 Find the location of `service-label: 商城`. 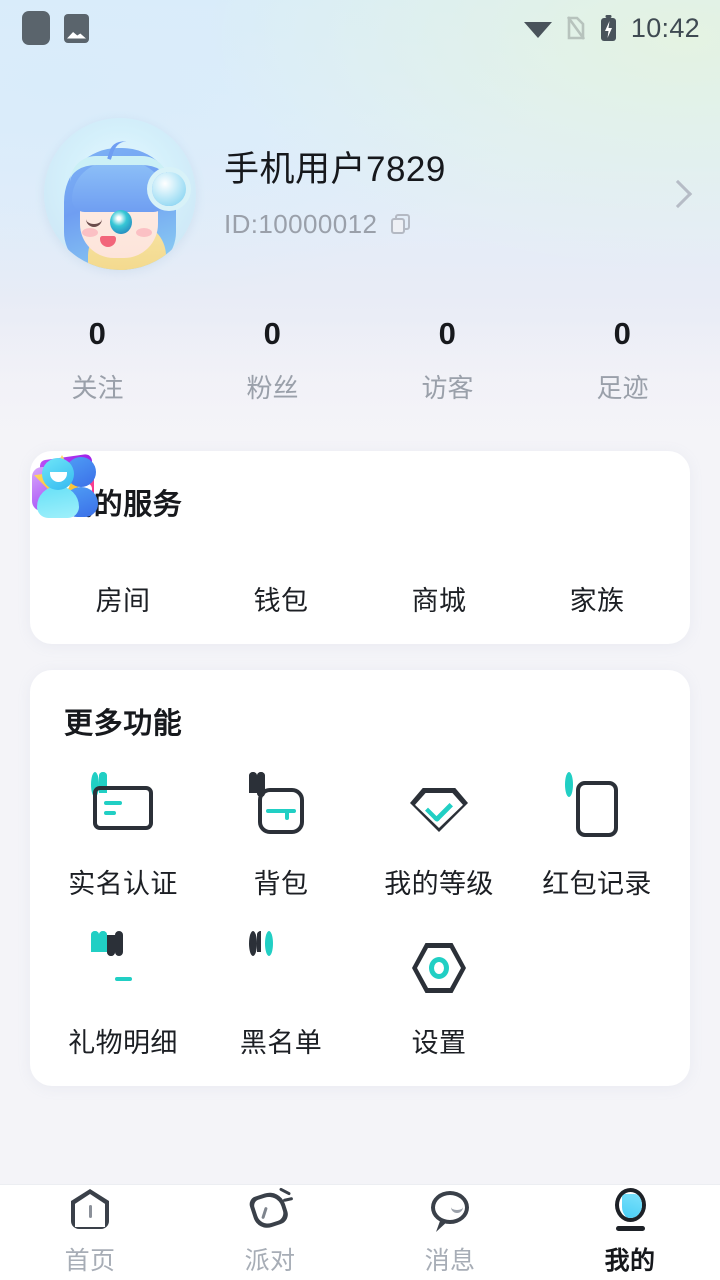

service-label: 商城 is located at coordinates (439, 601).